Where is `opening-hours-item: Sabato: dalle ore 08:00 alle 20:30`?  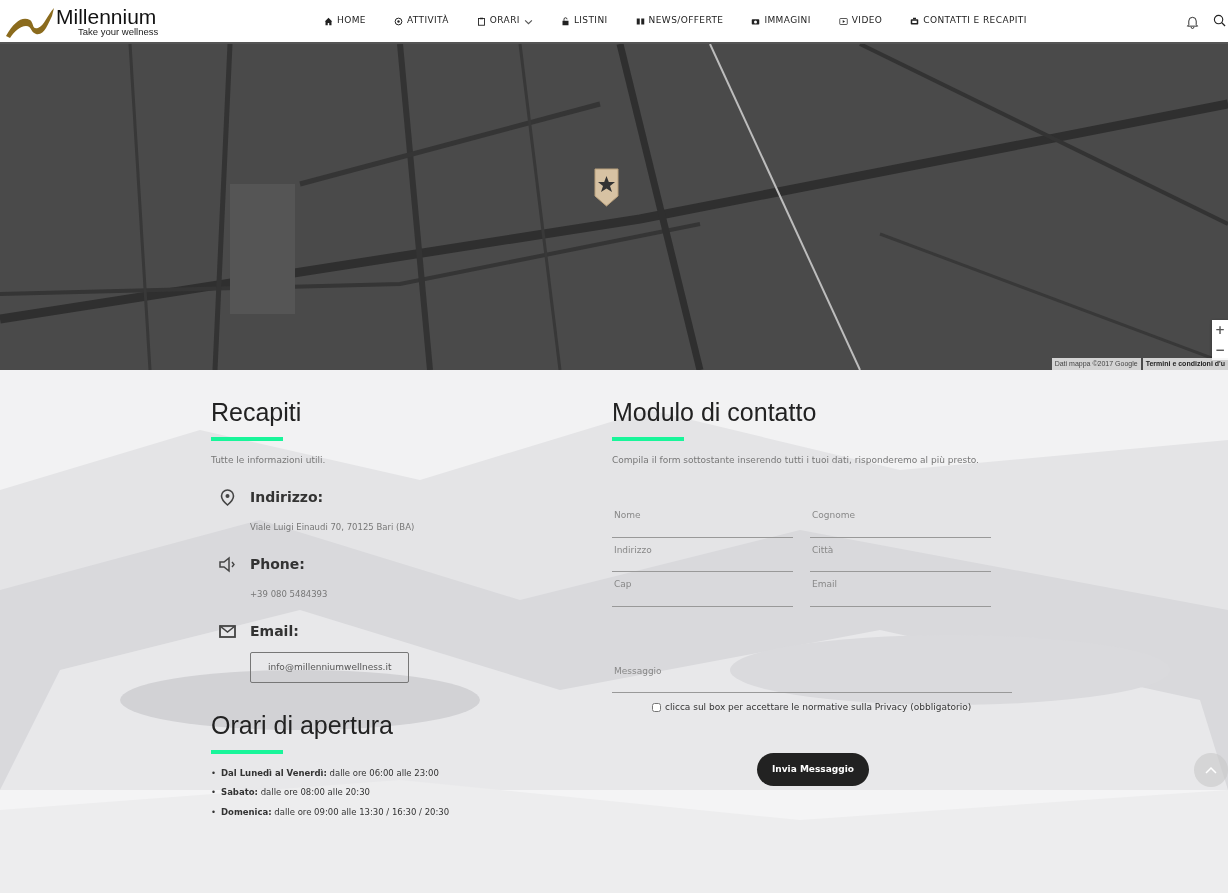 opening-hours-item: Sabato: dalle ore 08:00 alle 20:30 is located at coordinates (295, 792).